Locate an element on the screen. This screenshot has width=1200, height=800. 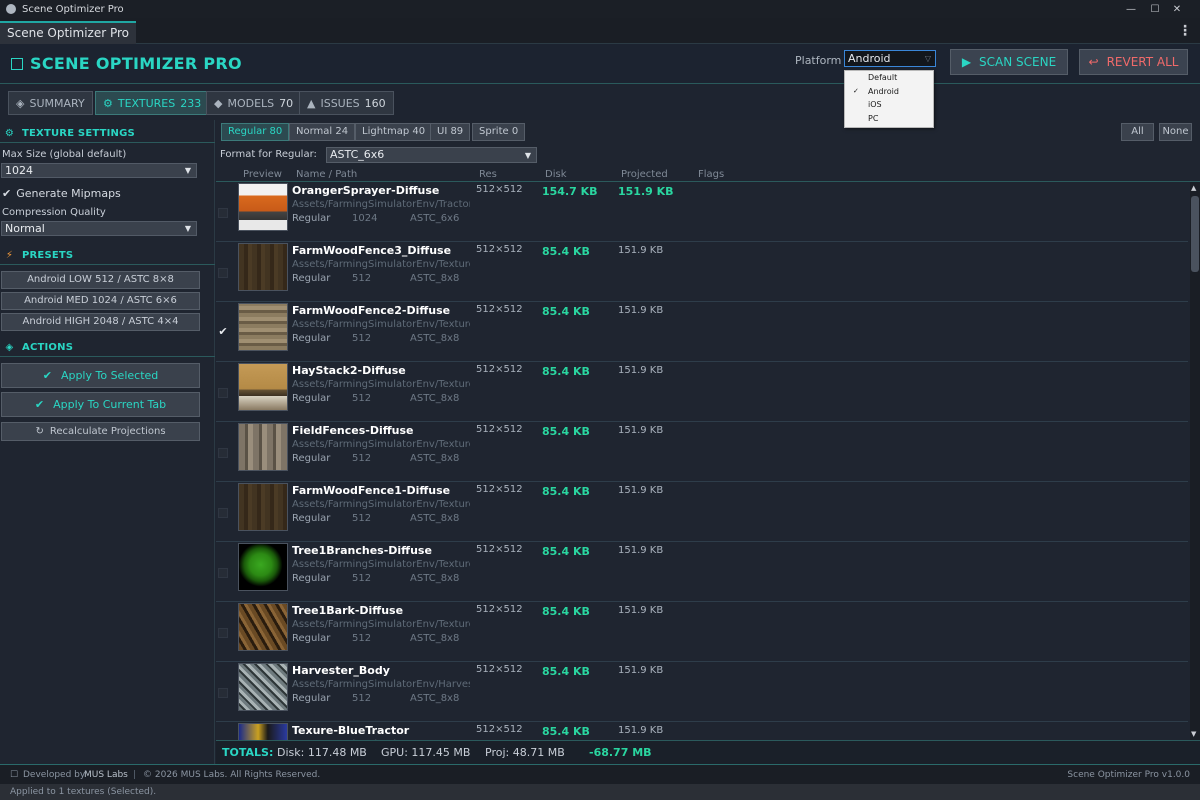
texture-name: FieldFences-Diffuse is located at coordinates (353, 430).